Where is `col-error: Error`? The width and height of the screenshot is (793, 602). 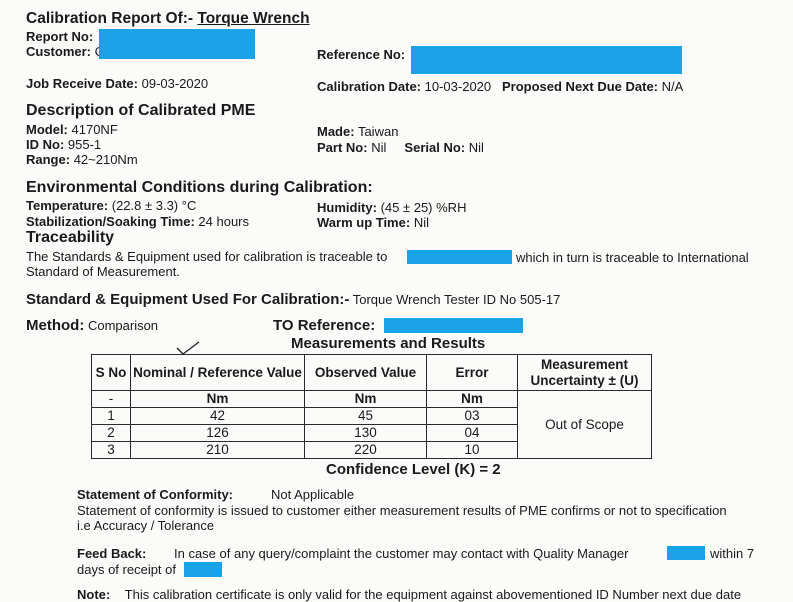
col-error: Error is located at coordinates (472, 372).